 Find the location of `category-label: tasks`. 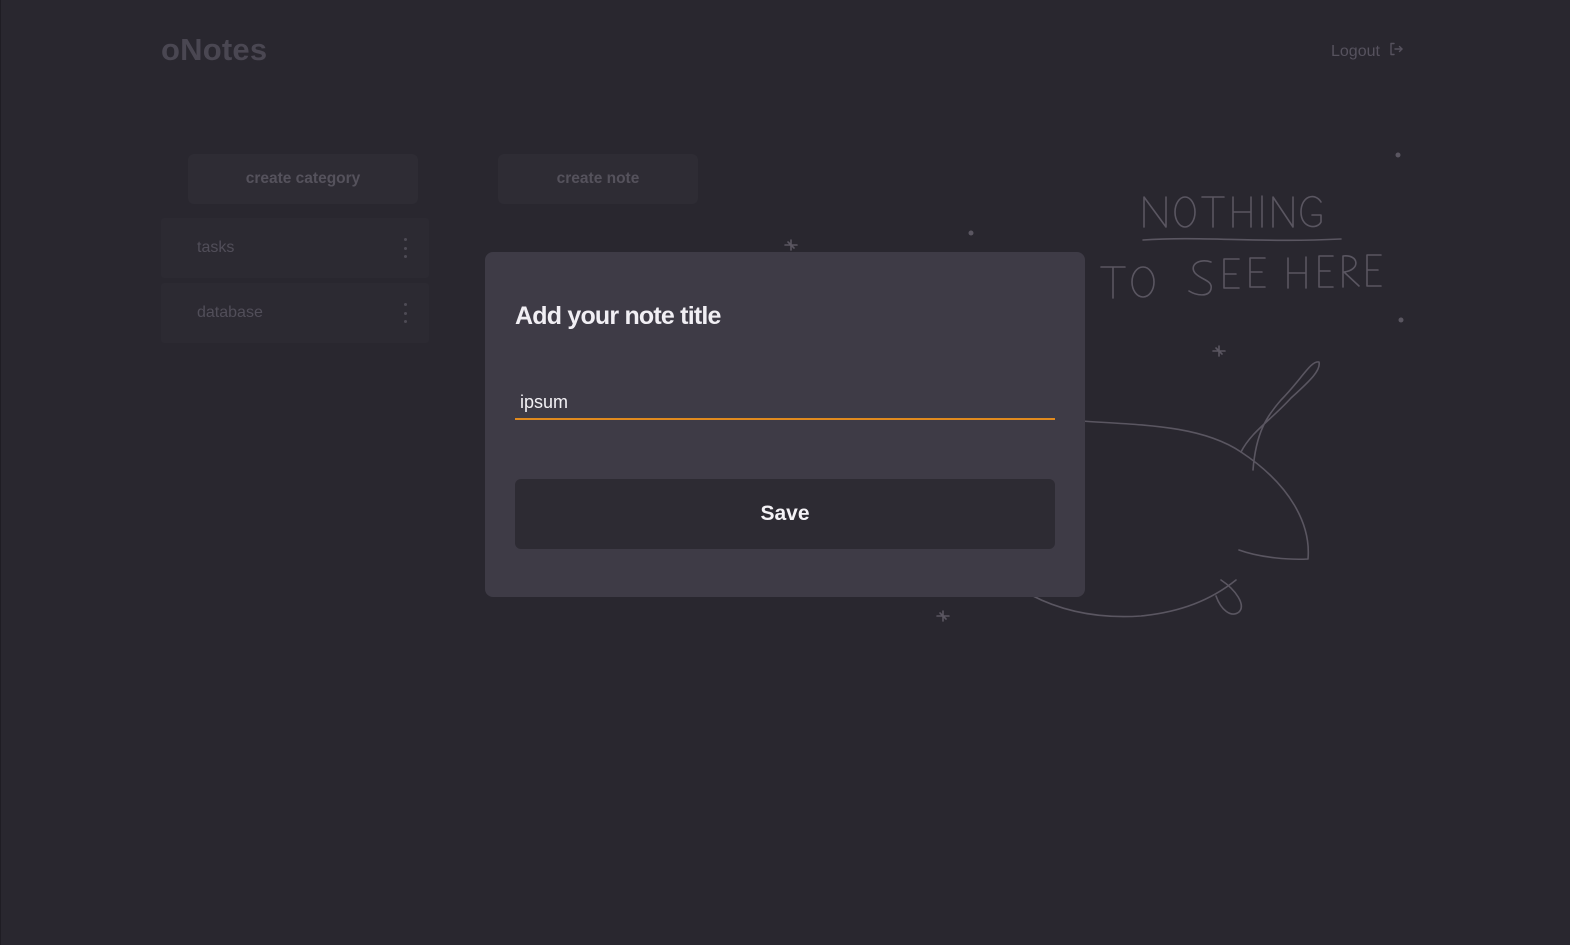

category-label: tasks is located at coordinates (216, 247).